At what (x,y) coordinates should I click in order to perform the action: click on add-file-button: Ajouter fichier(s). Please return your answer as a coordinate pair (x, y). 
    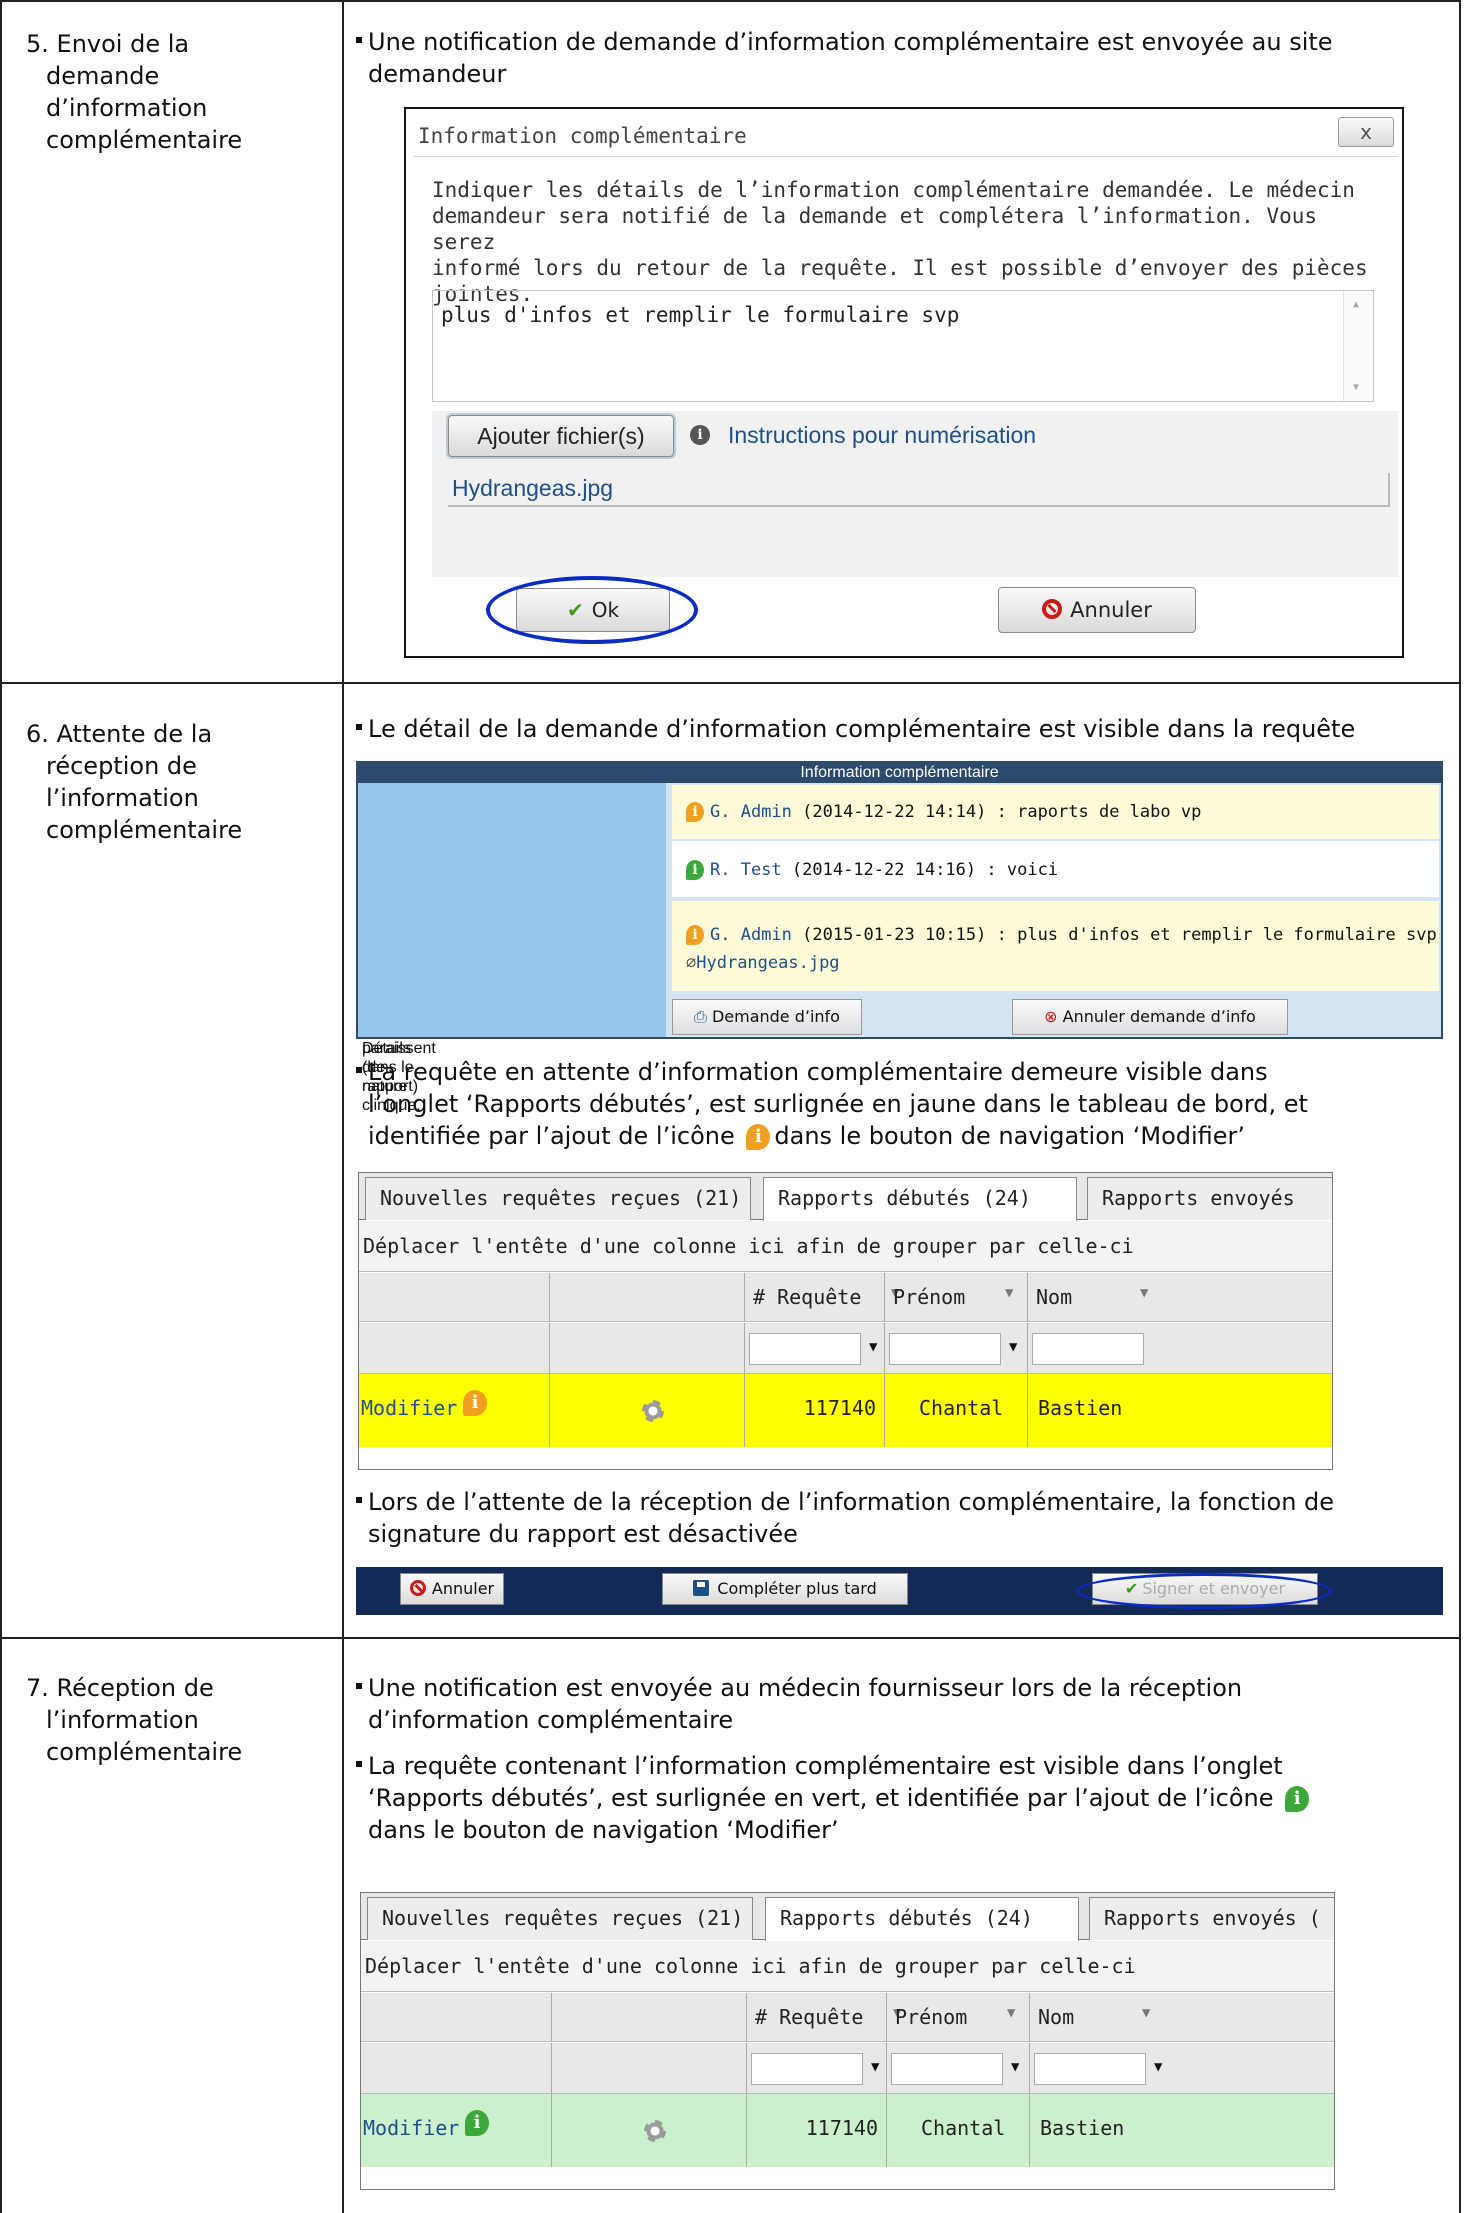
    Looking at the image, I should click on (561, 436).